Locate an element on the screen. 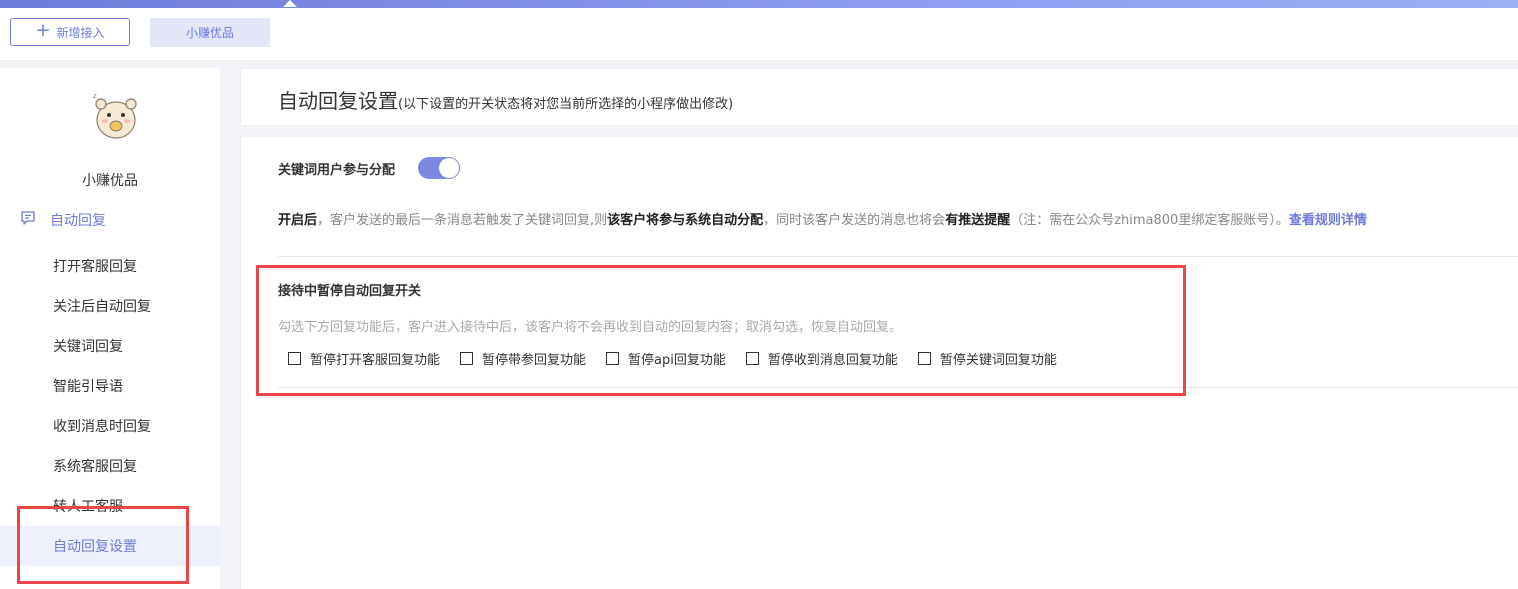 This screenshot has width=1518, height=589. top-accent-bar is located at coordinates (759, 4).